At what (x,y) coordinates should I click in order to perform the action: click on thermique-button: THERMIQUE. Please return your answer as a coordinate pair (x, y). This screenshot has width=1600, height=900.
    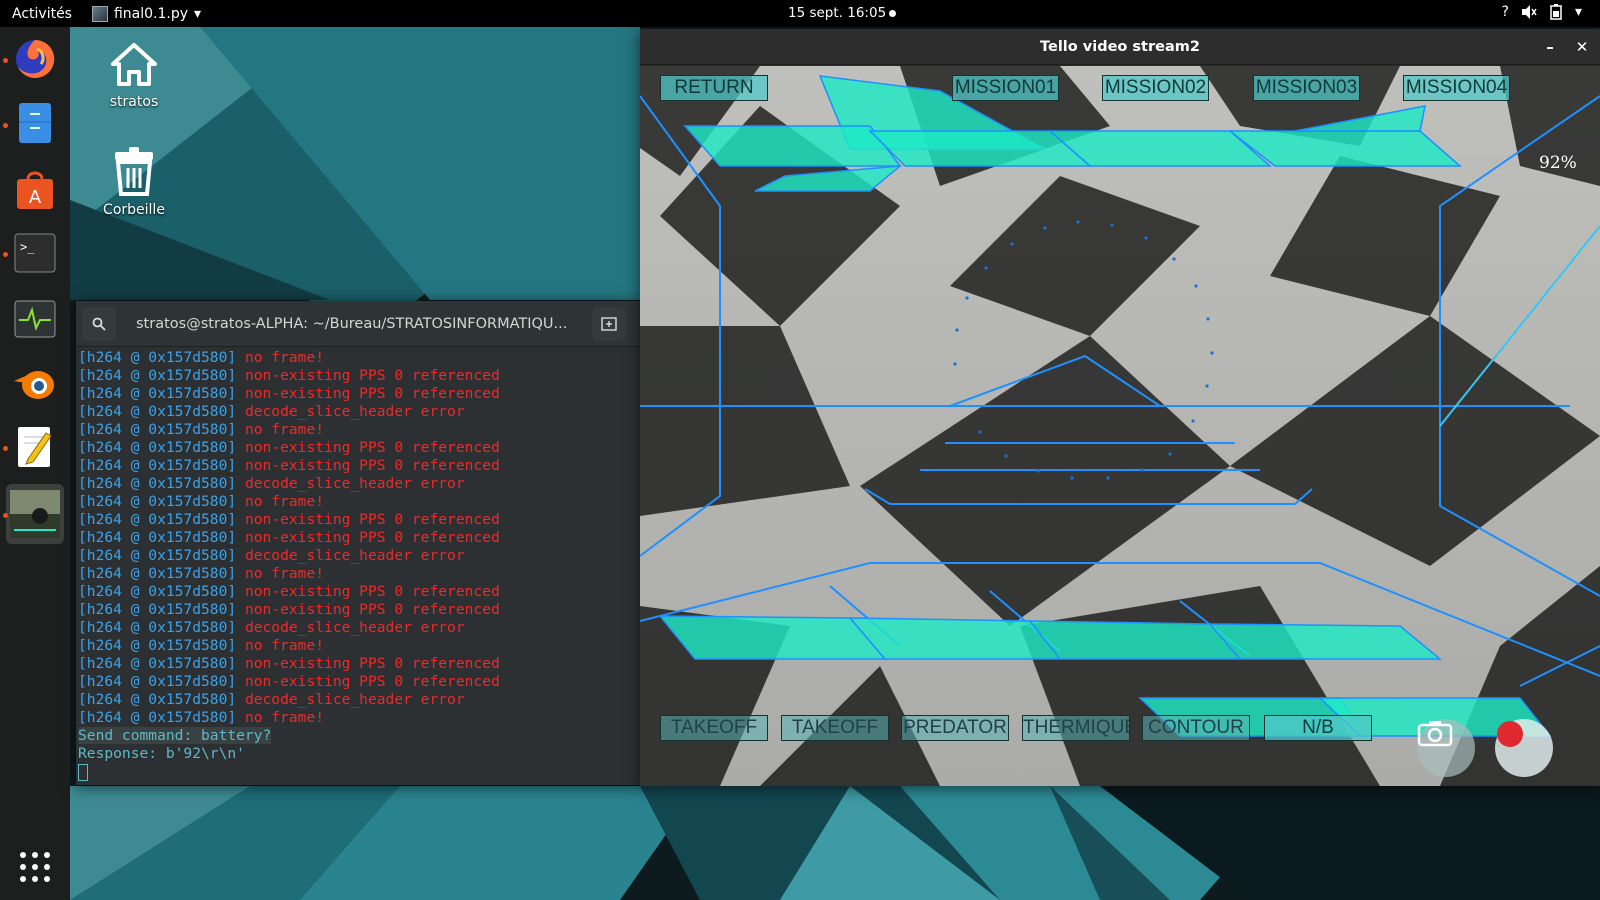
    Looking at the image, I should click on (1076, 728).